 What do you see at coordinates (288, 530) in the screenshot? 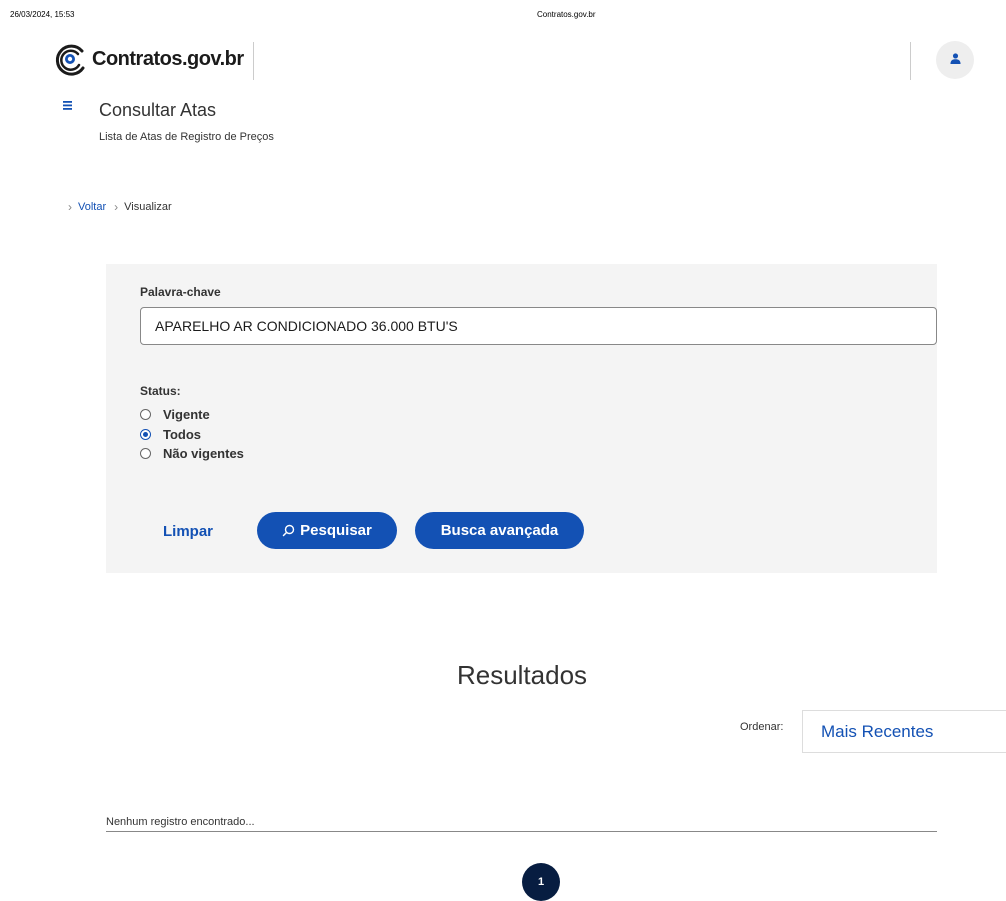
I see `search-icon` at bounding box center [288, 530].